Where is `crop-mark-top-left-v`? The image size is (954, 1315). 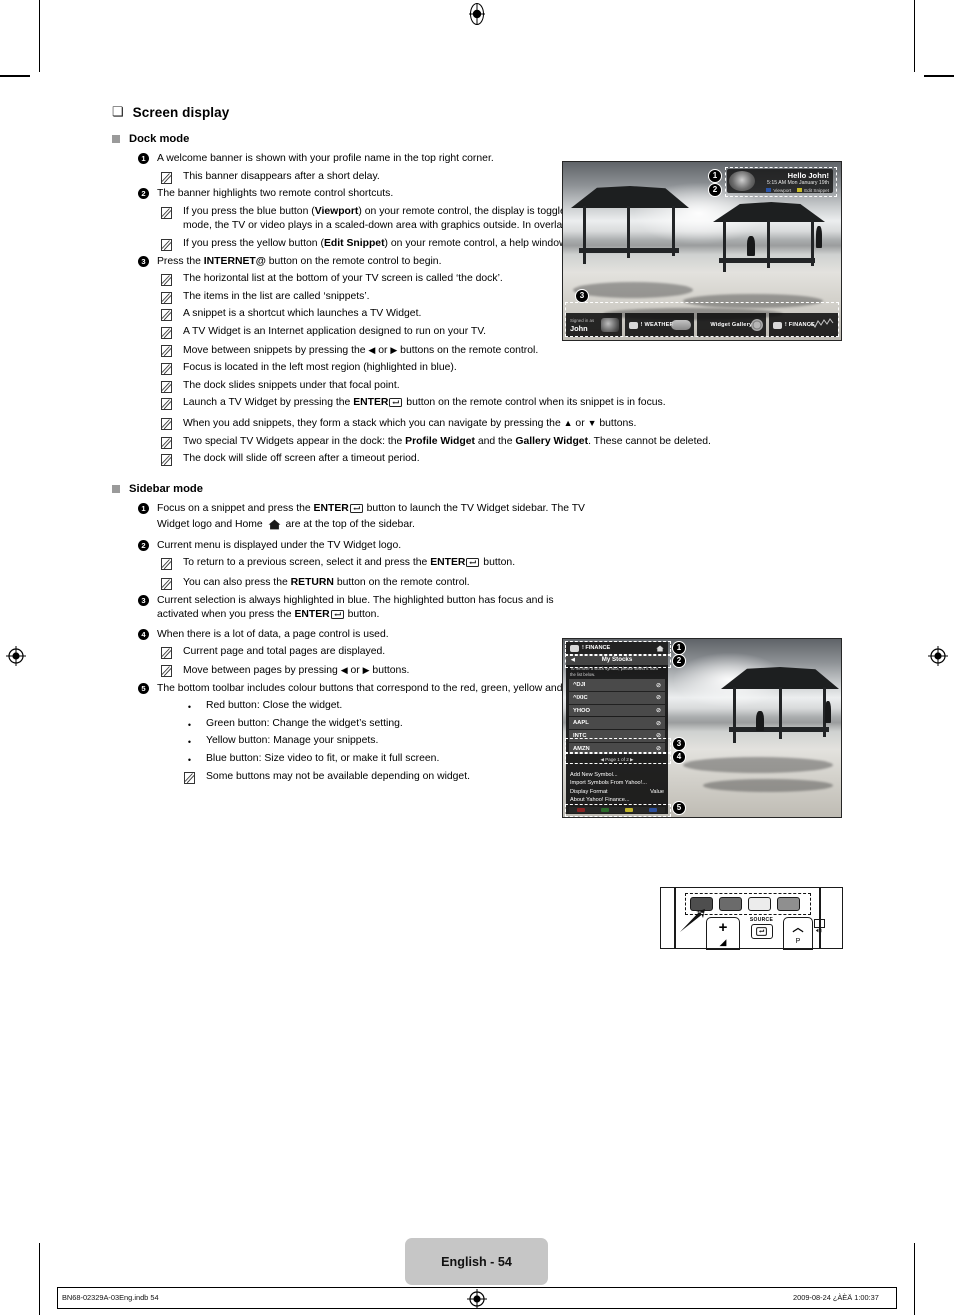
crop-mark-top-left-v is located at coordinates (39, 36).